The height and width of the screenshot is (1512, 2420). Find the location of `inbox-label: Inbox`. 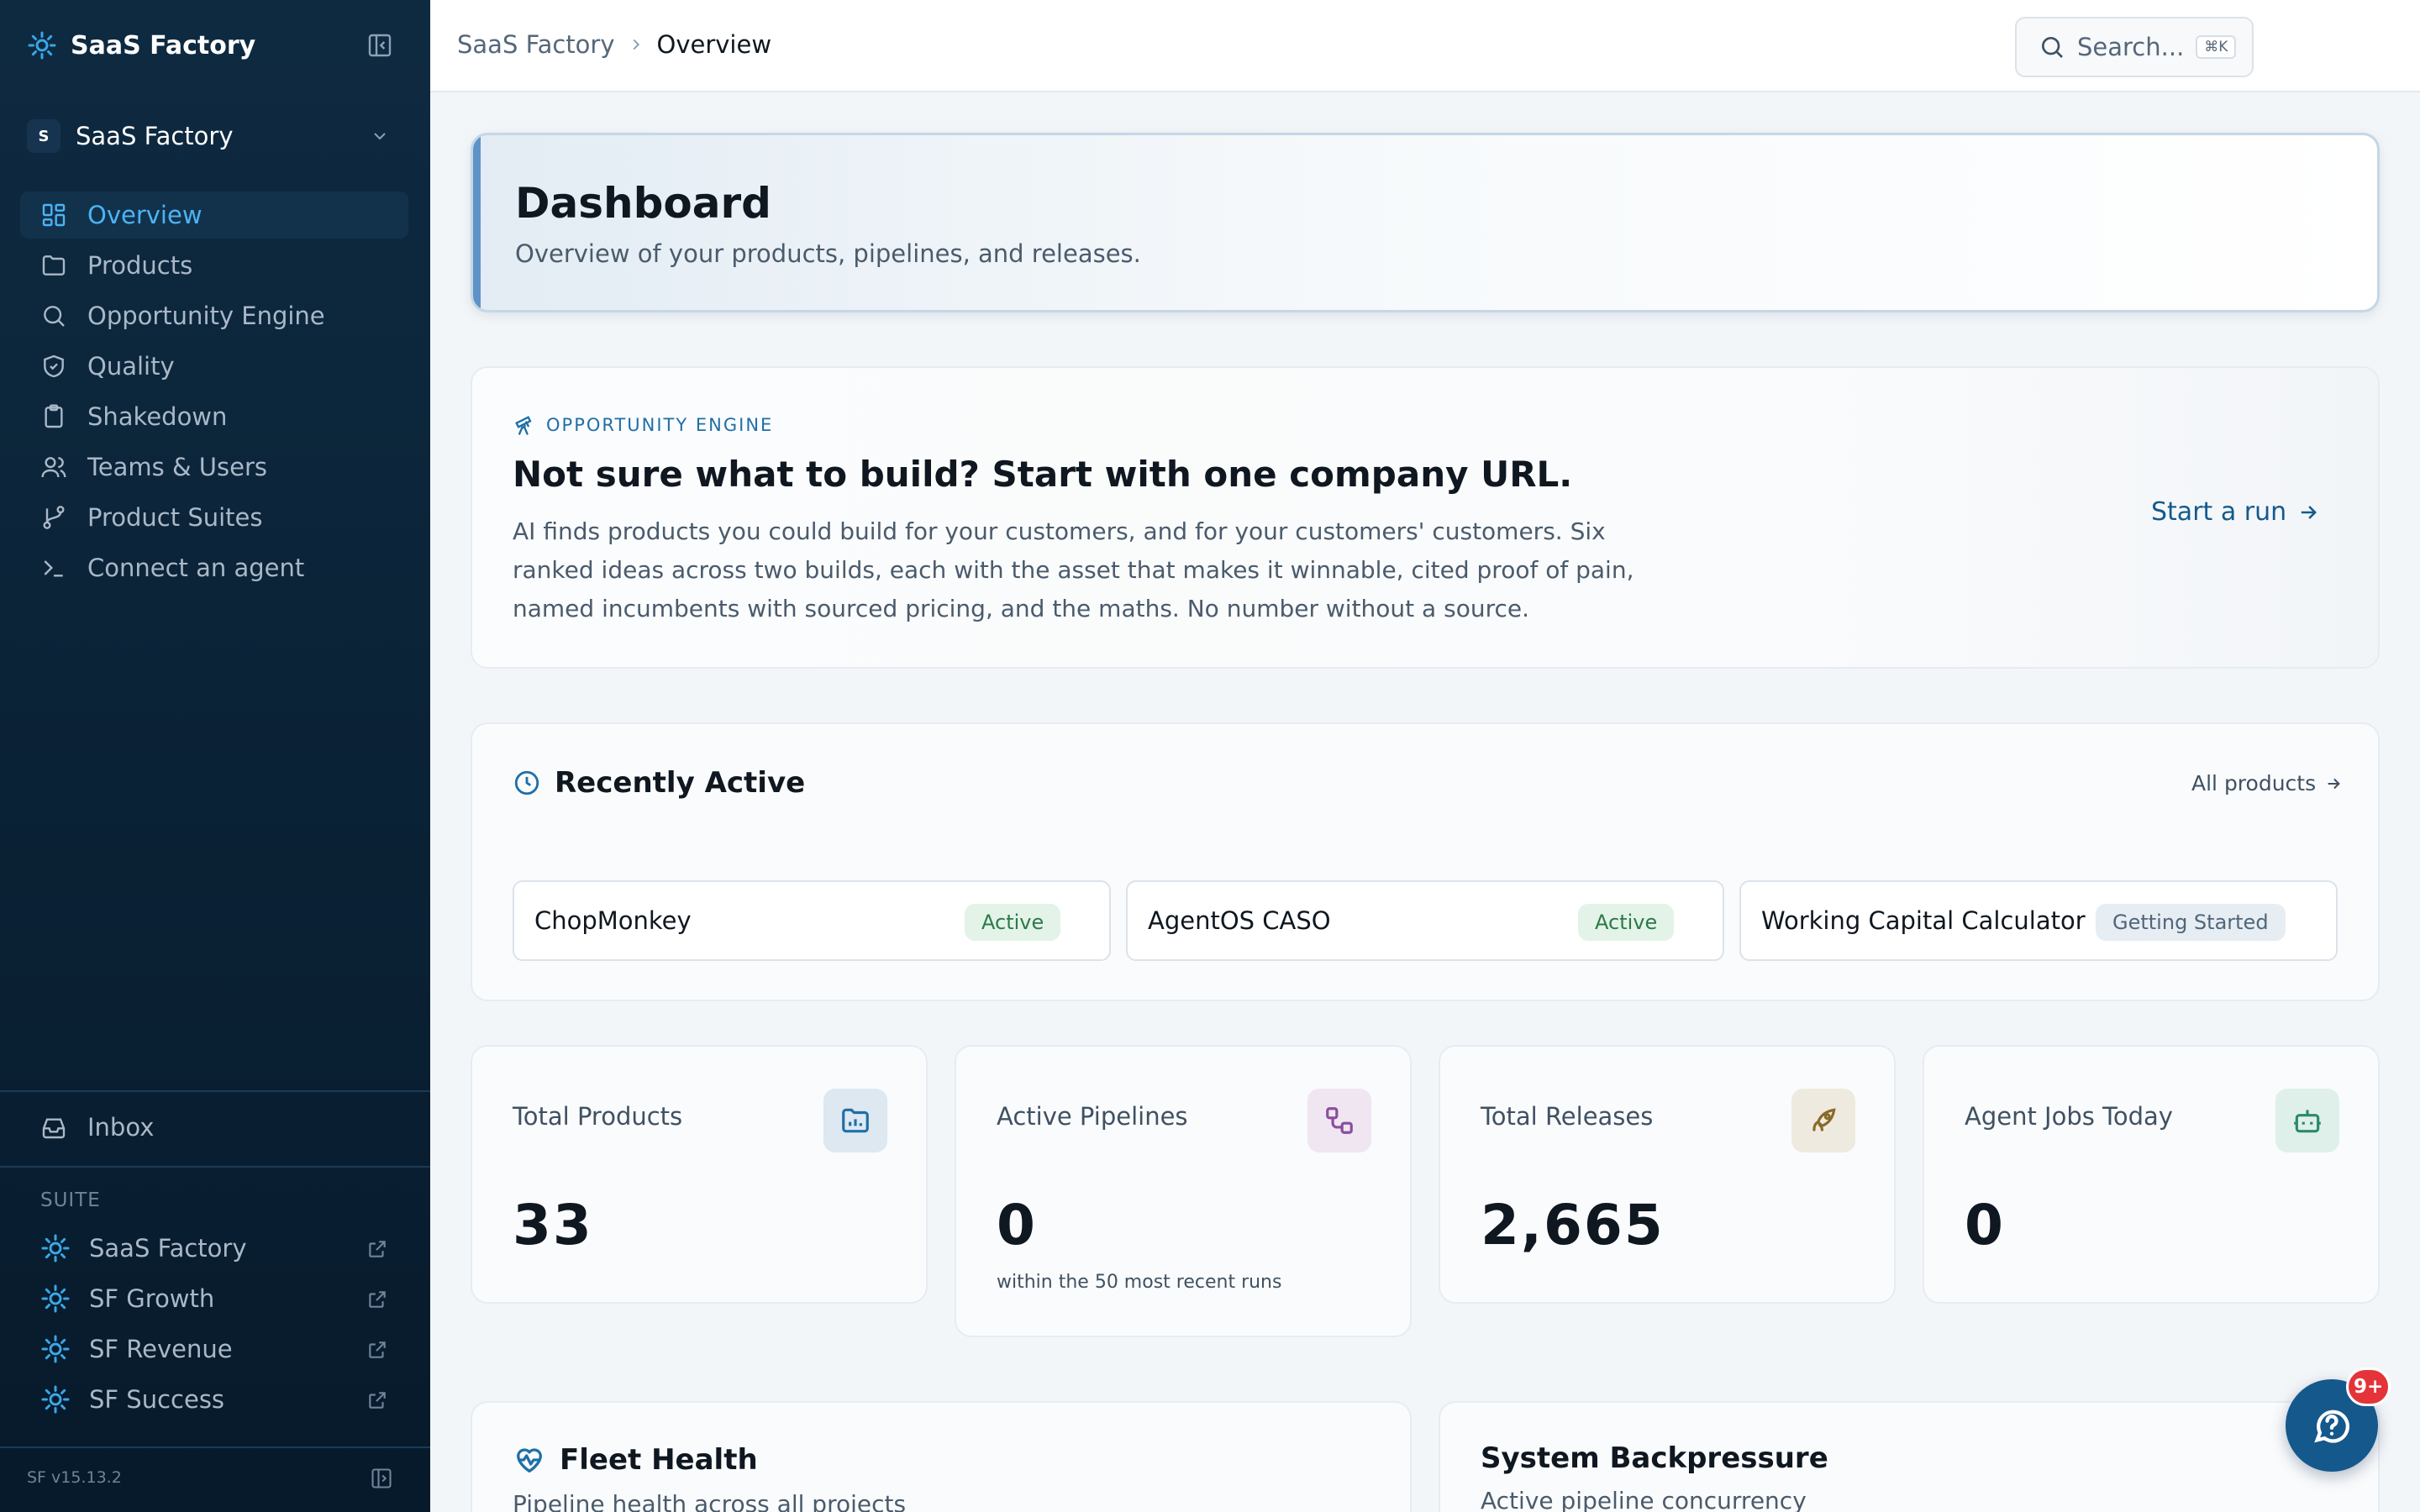

inbox-label: Inbox is located at coordinates (121, 1127).